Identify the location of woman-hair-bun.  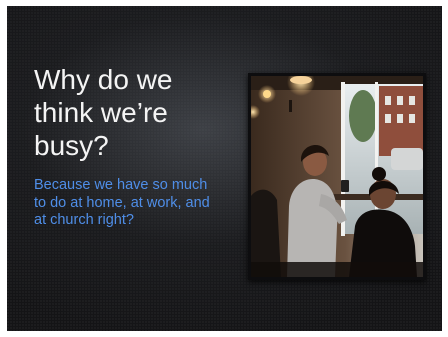
(379, 174).